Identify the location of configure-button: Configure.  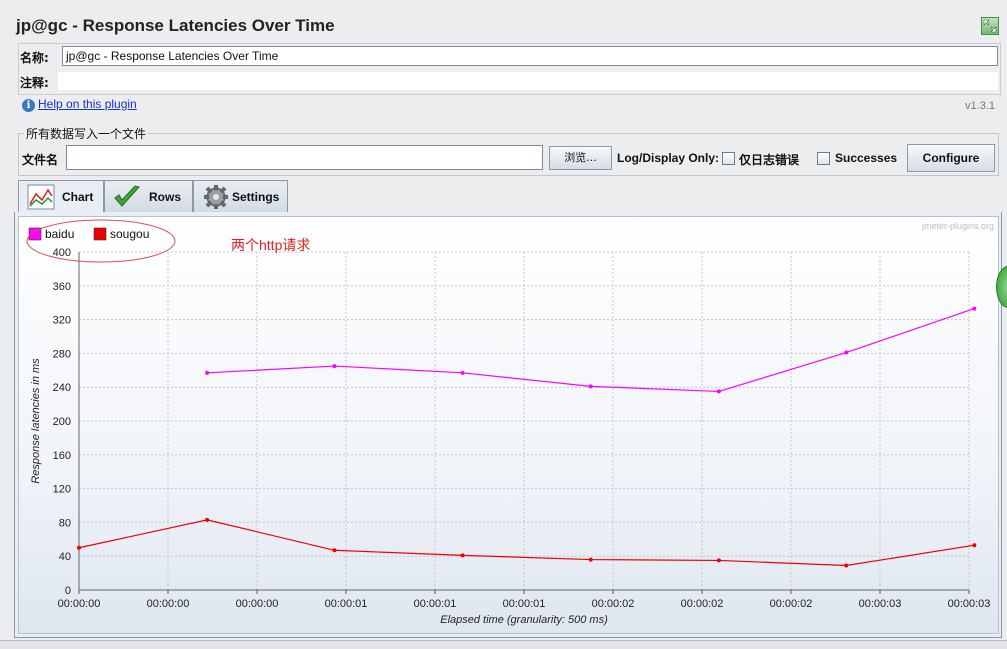
(951, 158).